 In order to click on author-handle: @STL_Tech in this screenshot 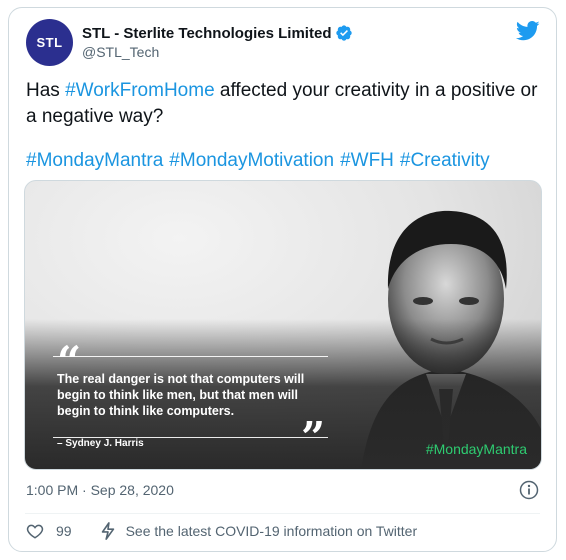, I will do `click(120, 52)`.